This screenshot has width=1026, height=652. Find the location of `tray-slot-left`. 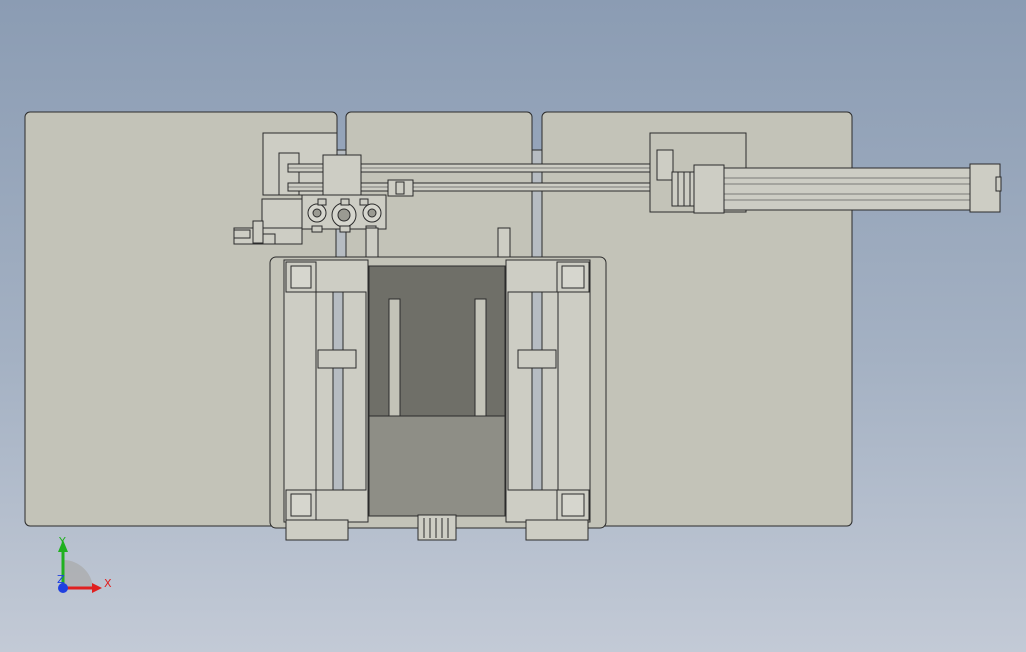

tray-slot-left is located at coordinates (394, 358).